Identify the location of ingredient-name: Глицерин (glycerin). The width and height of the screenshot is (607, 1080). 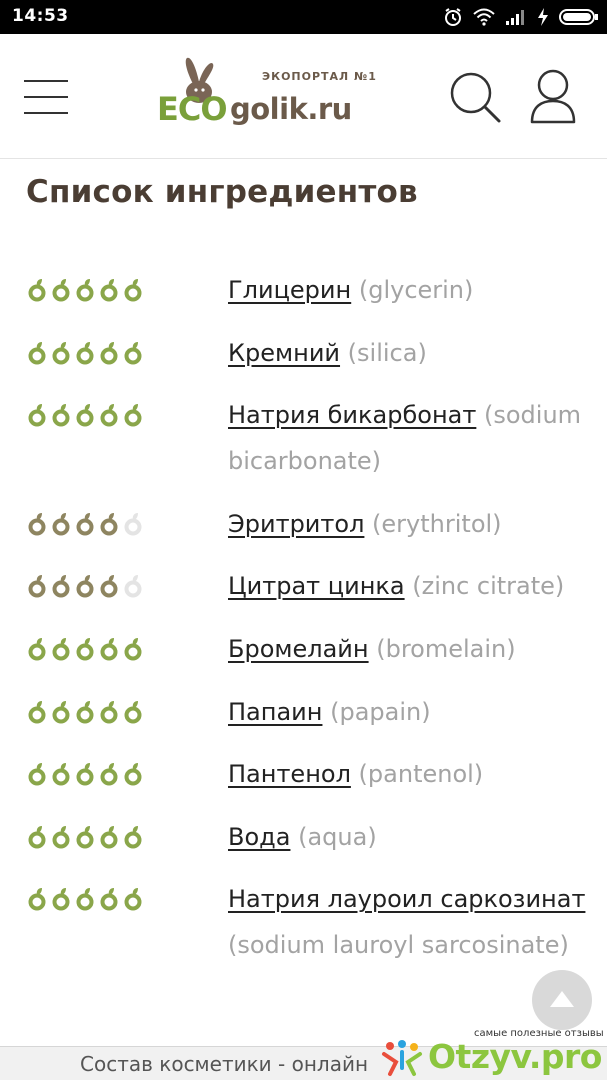
(408, 290).